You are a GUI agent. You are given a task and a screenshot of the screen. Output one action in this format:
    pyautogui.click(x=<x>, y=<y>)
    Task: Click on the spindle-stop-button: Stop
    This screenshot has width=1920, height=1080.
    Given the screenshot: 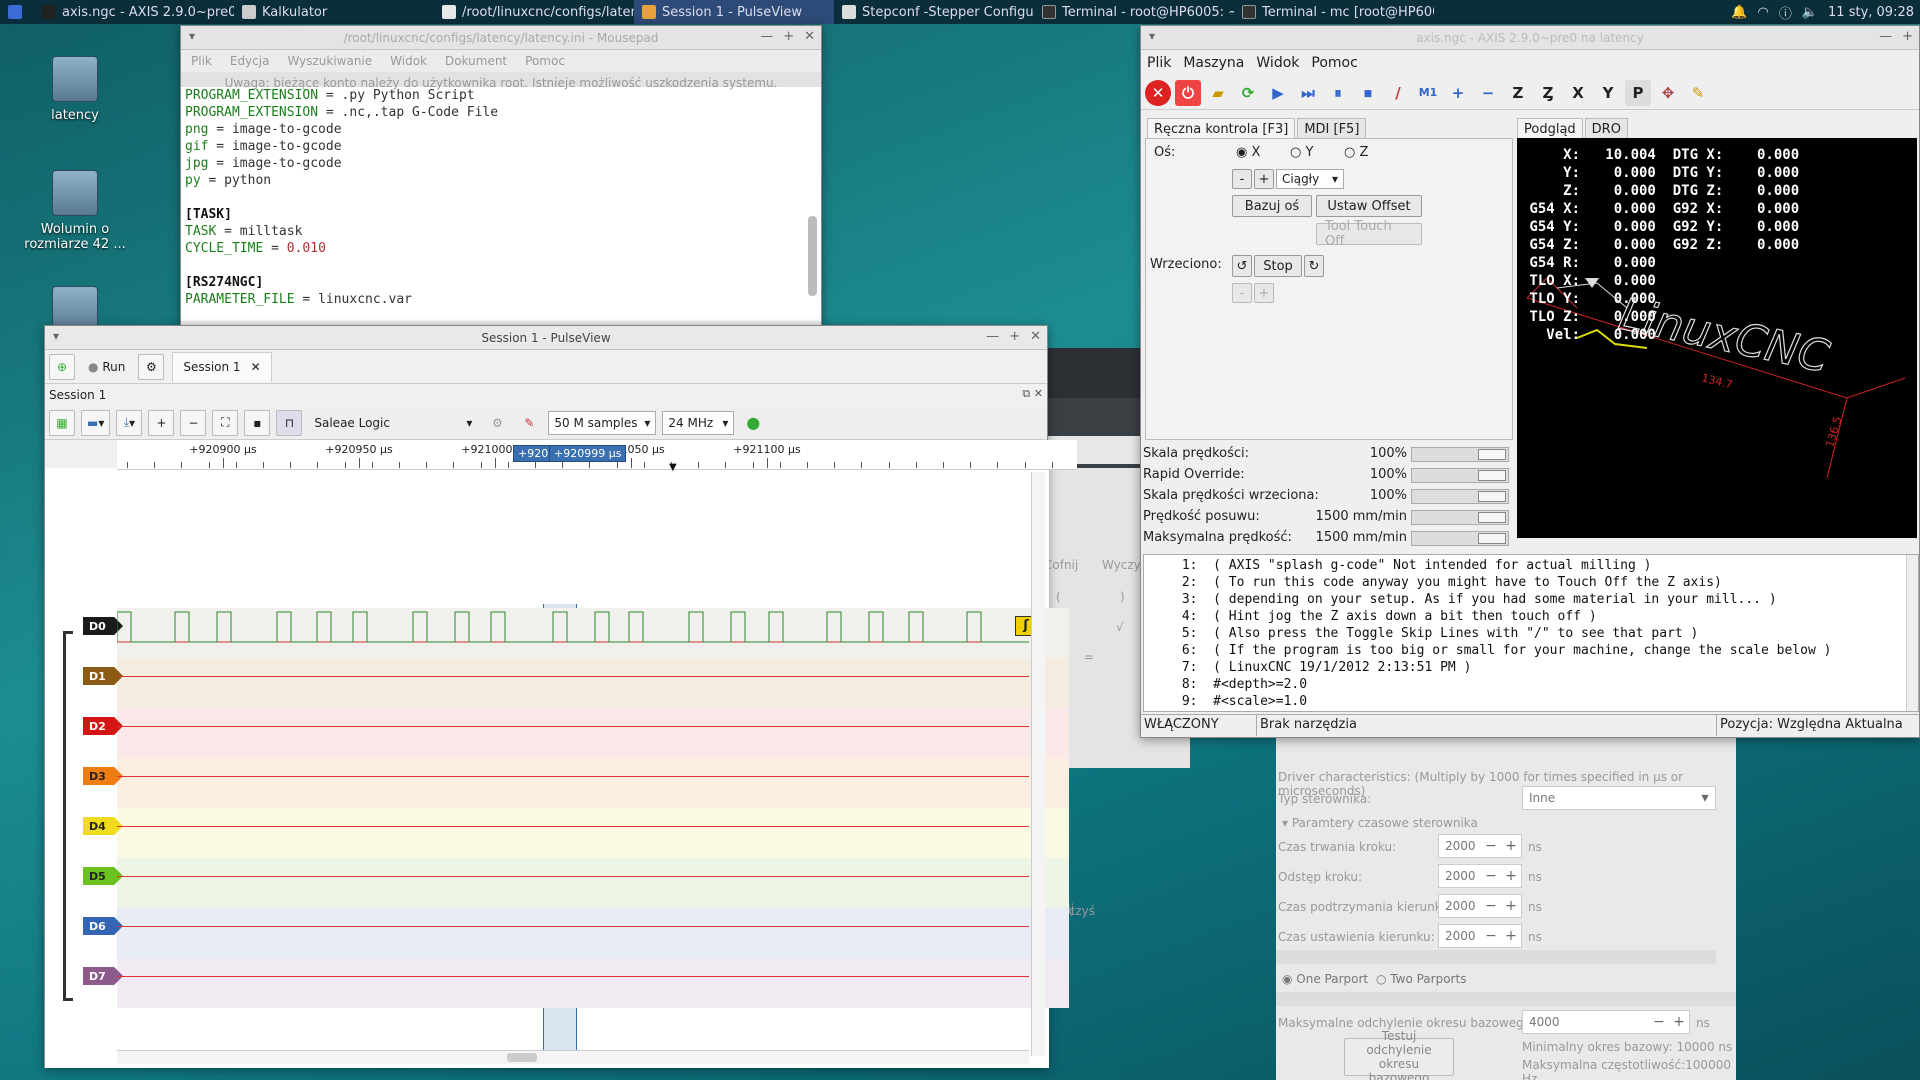 What is the action you would take?
    pyautogui.click(x=1278, y=266)
    